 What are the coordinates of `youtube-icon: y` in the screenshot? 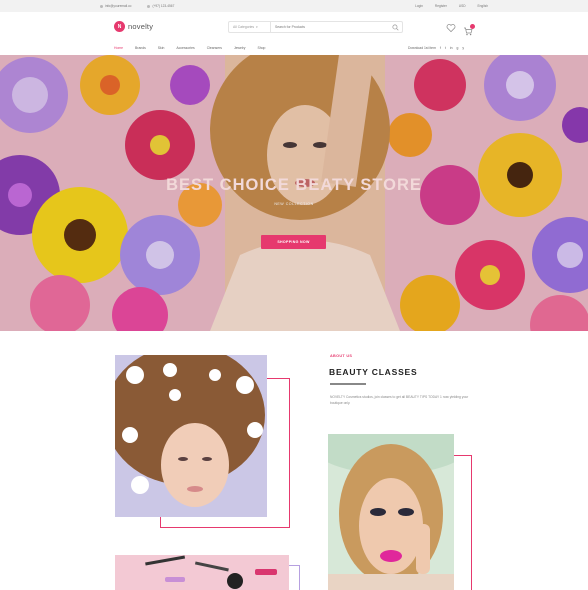 It's located at (463, 48).